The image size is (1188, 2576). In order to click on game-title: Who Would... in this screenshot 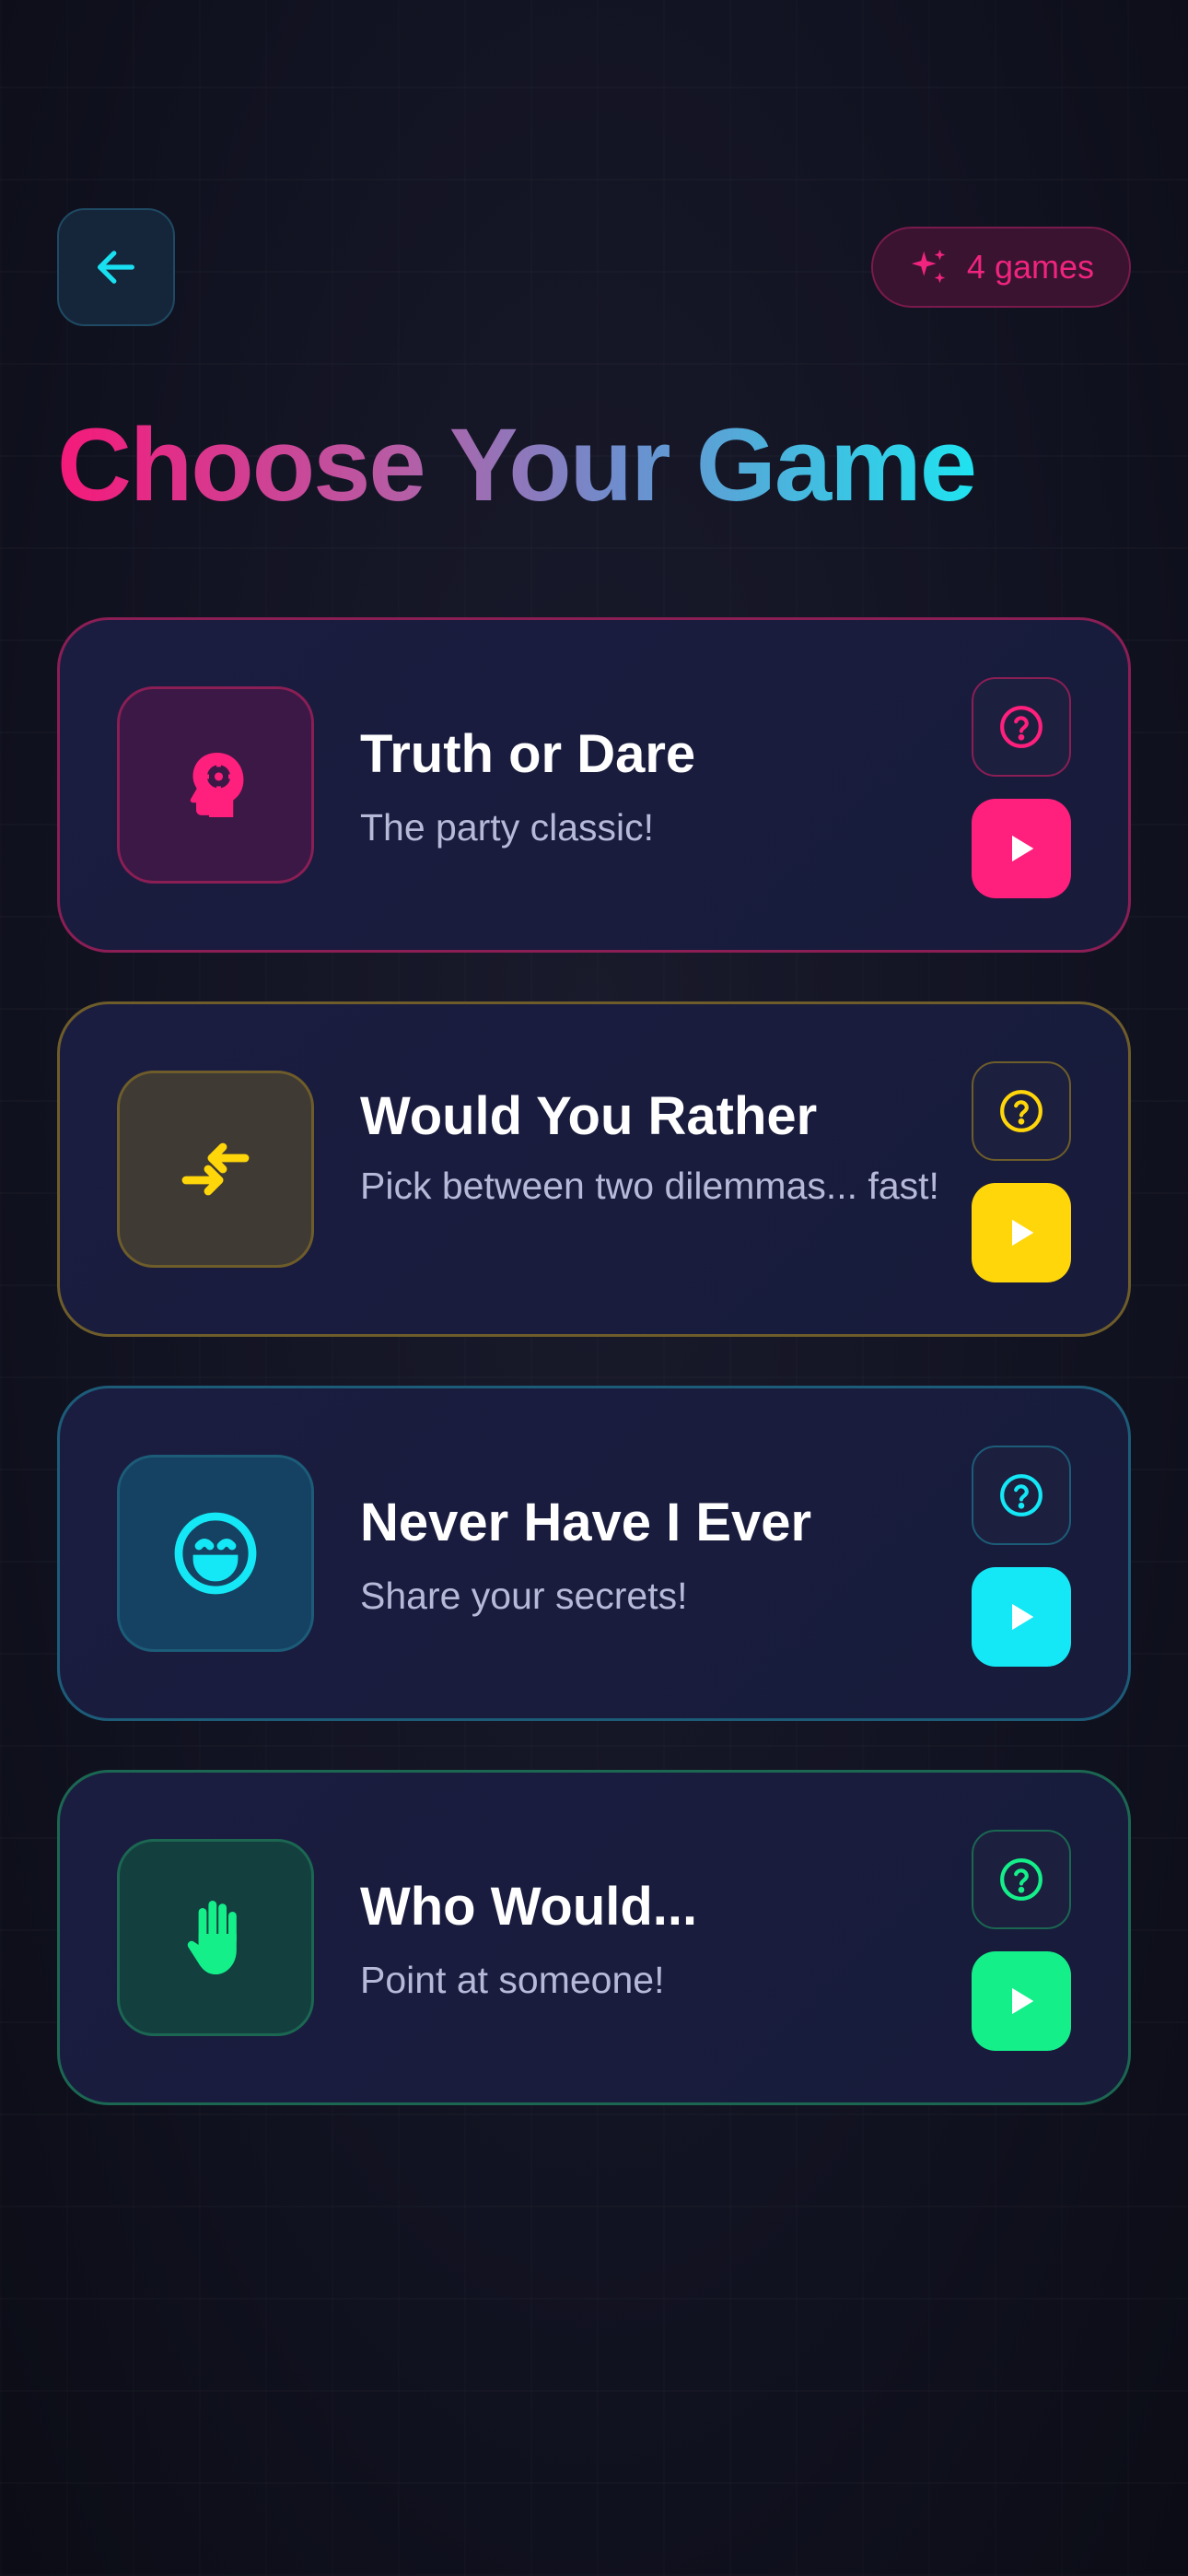, I will do `click(529, 1907)`.